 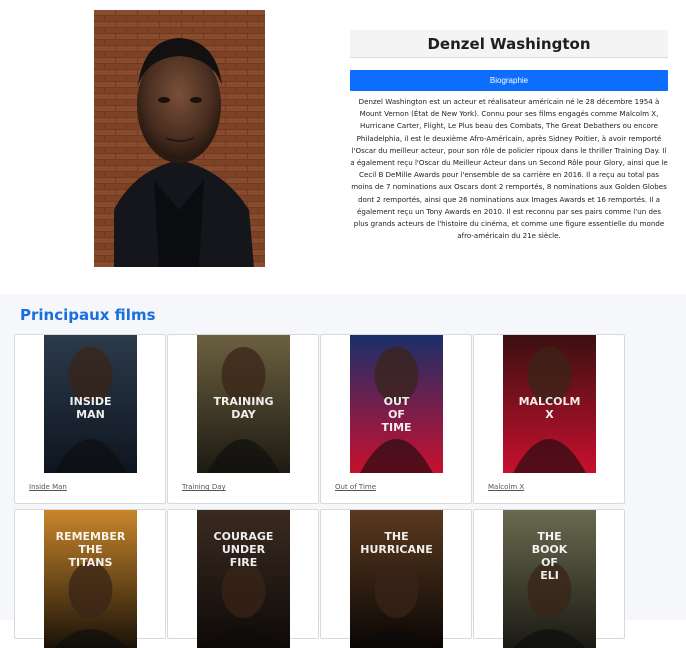 I want to click on svg-text: REMEMBER, so click(x=91, y=536).